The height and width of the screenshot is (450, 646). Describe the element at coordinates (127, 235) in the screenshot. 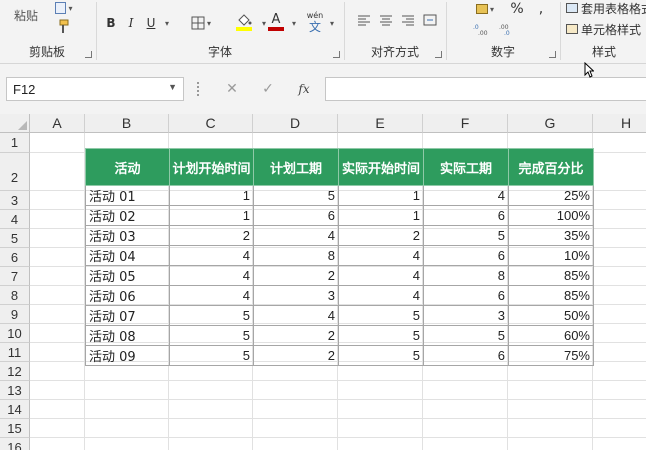

I see `activity-name-cell: 活动 03` at that location.